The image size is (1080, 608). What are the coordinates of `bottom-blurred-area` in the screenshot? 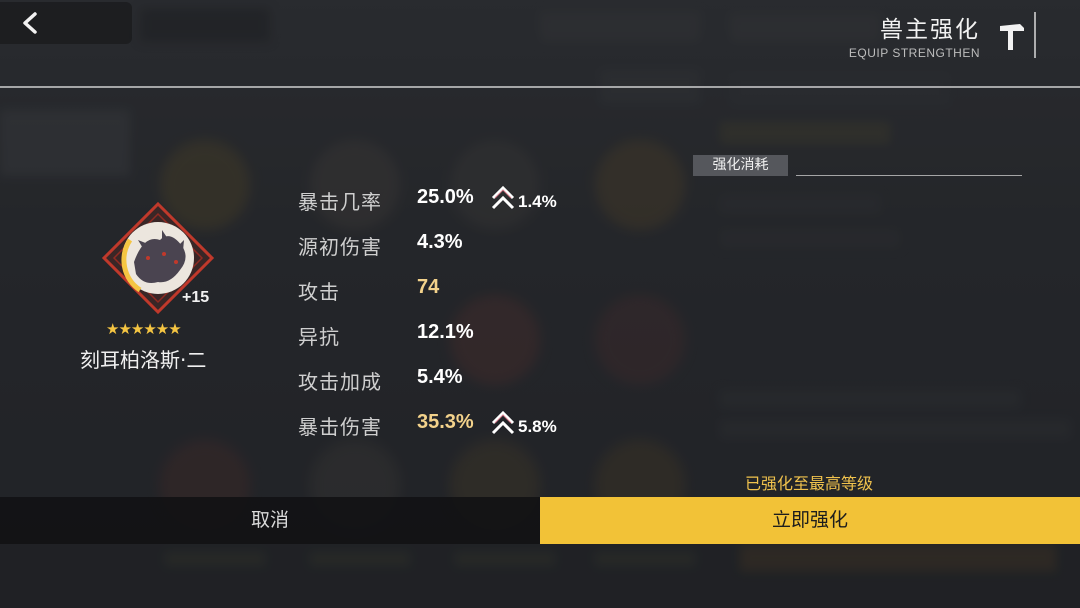 It's located at (540, 576).